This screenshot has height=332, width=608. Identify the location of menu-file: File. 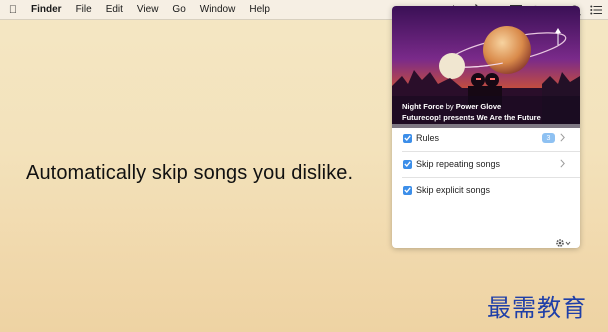
(84, 9).